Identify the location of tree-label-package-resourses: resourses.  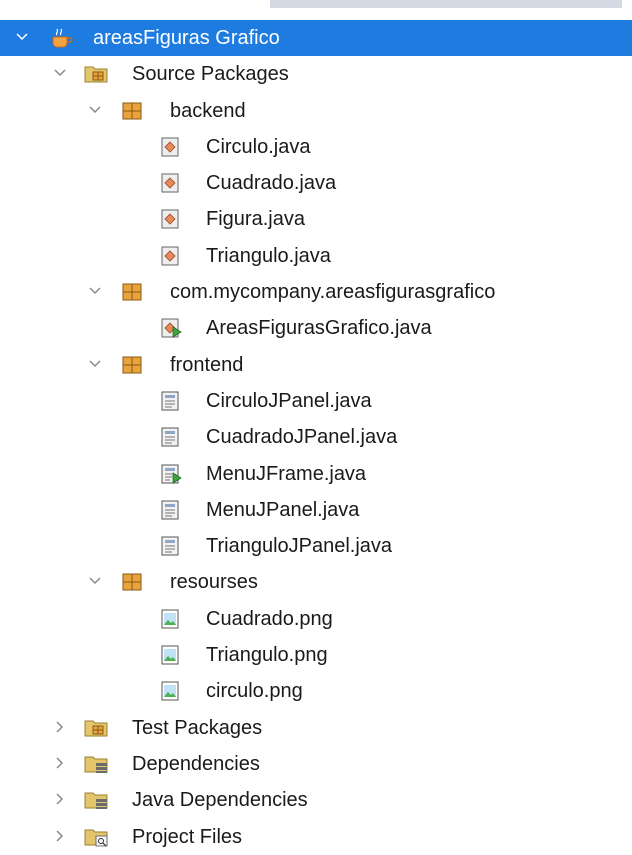
(214, 582).